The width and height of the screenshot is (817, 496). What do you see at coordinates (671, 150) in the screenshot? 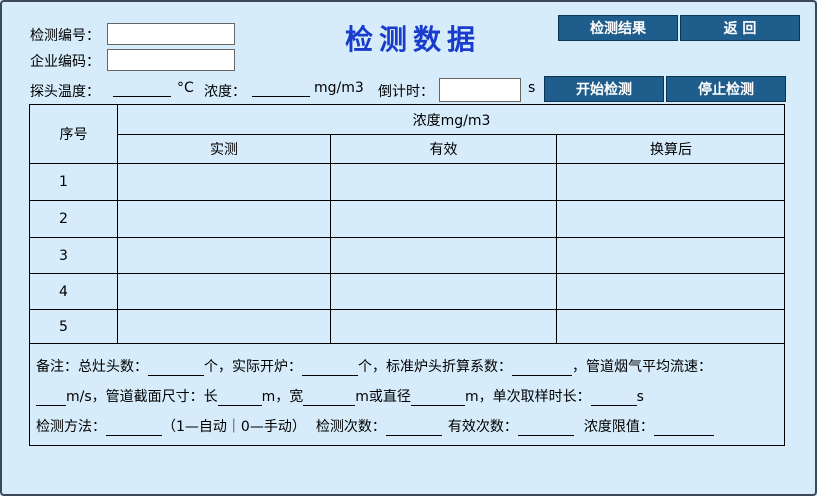
I see `col-header-converted: 换算后` at bounding box center [671, 150].